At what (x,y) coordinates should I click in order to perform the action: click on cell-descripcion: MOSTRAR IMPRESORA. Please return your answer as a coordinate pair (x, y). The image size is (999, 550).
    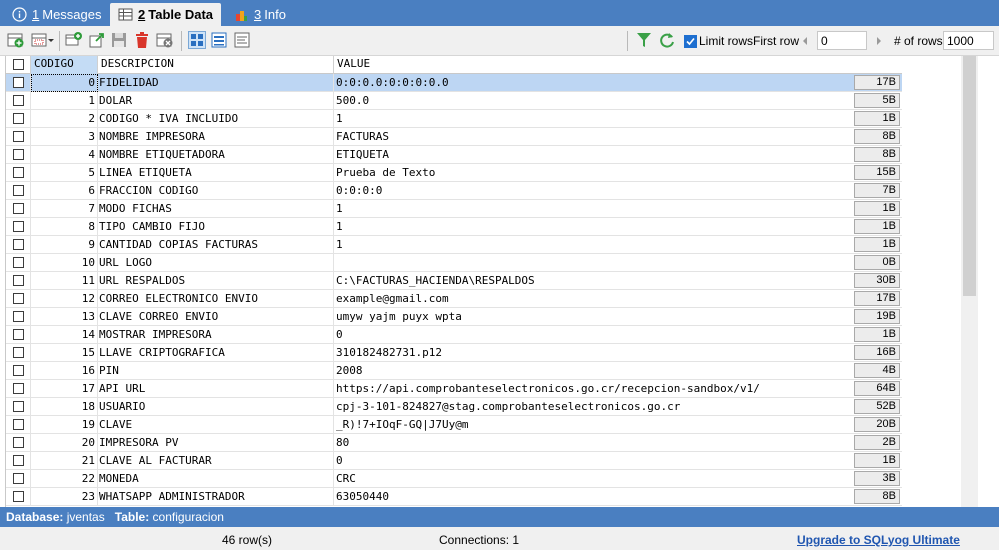
    Looking at the image, I should click on (216, 334).